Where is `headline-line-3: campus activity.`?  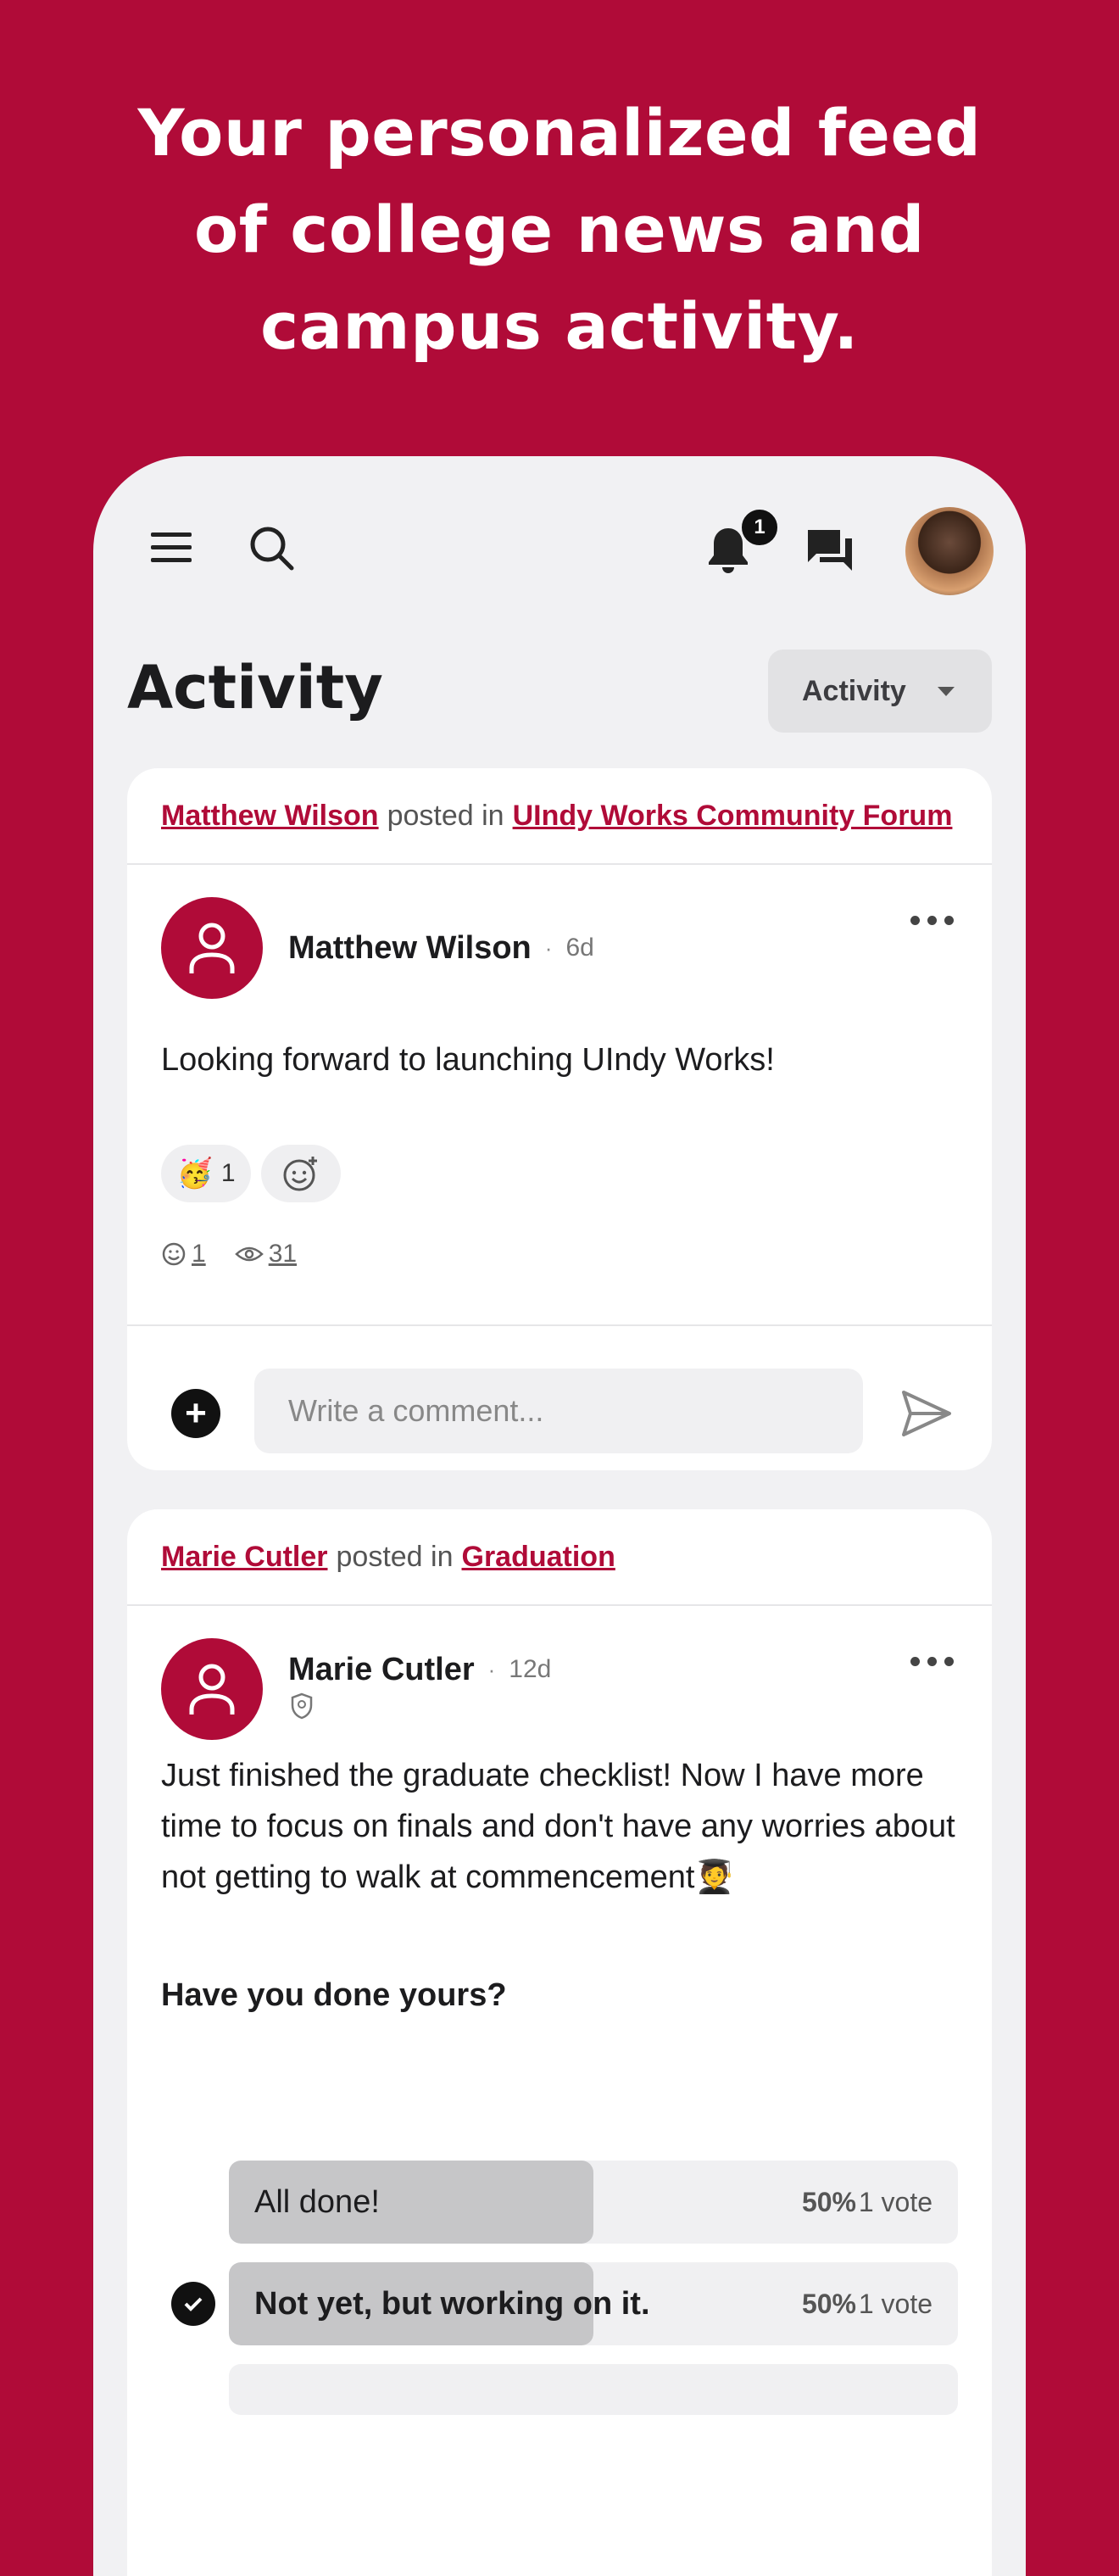 headline-line-3: campus activity. is located at coordinates (559, 326).